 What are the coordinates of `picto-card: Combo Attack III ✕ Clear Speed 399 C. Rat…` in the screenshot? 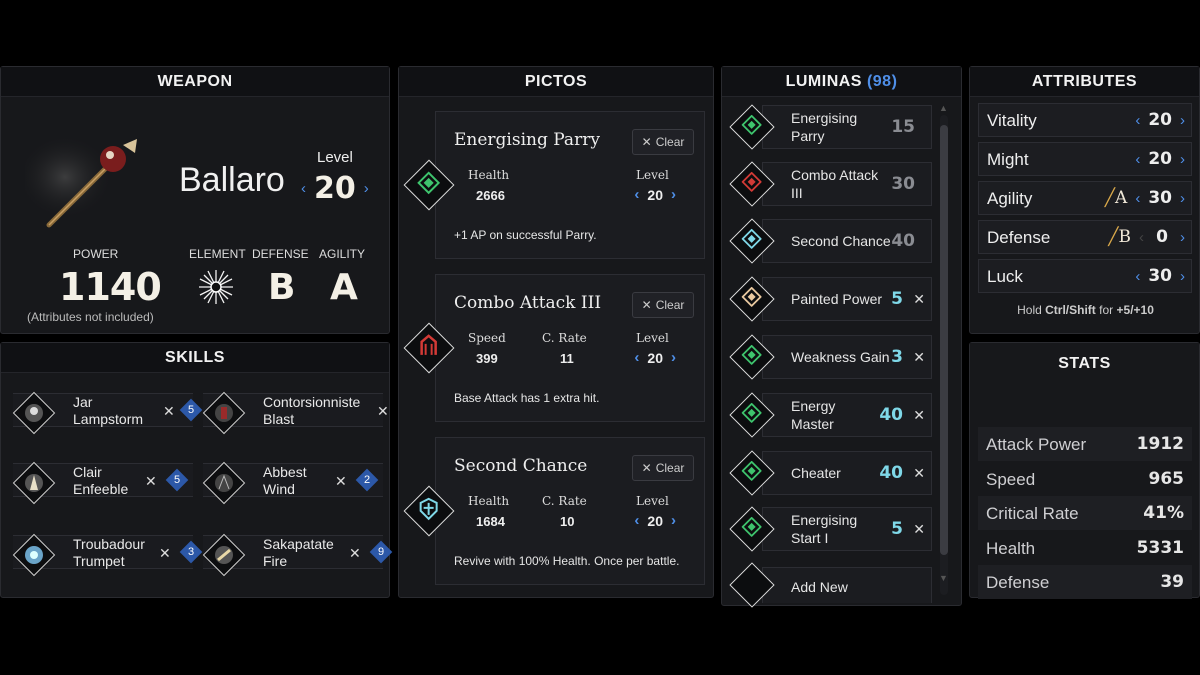 It's located at (570, 348).